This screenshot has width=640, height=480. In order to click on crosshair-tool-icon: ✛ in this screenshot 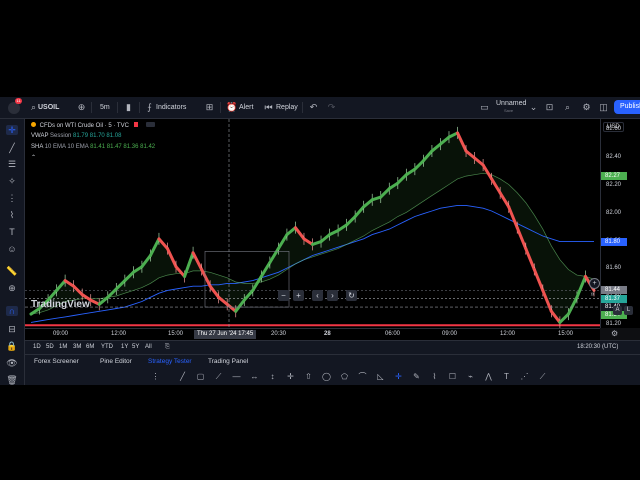, I will do `click(398, 376)`.